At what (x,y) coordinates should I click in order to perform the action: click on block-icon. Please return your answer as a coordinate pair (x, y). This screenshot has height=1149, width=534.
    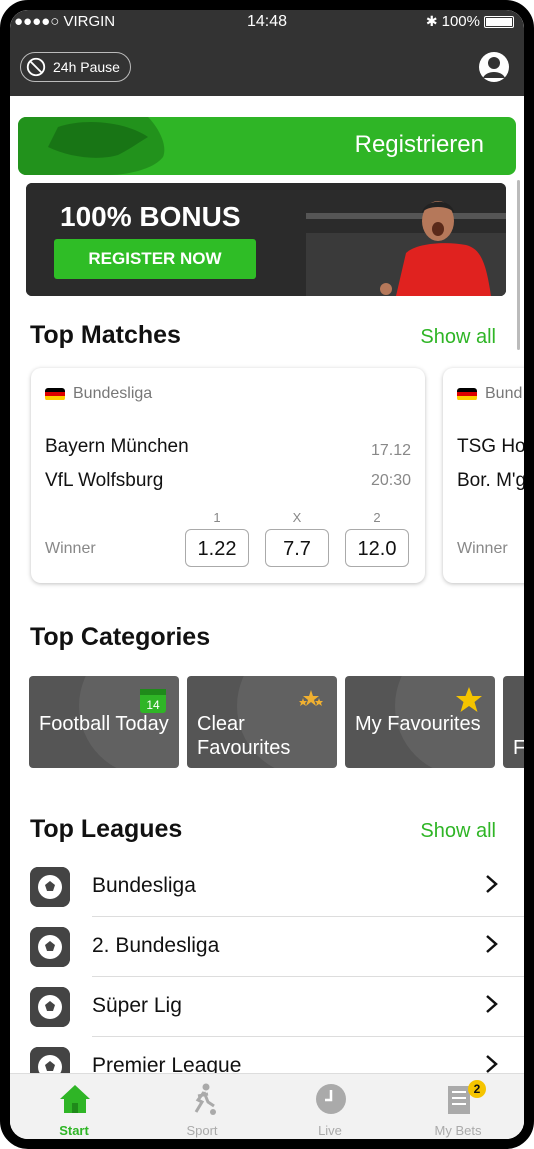
    Looking at the image, I should click on (36, 67).